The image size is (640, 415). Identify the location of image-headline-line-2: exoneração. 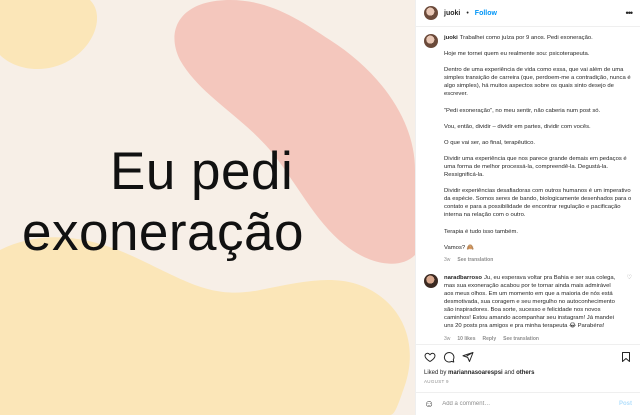
(163, 232).